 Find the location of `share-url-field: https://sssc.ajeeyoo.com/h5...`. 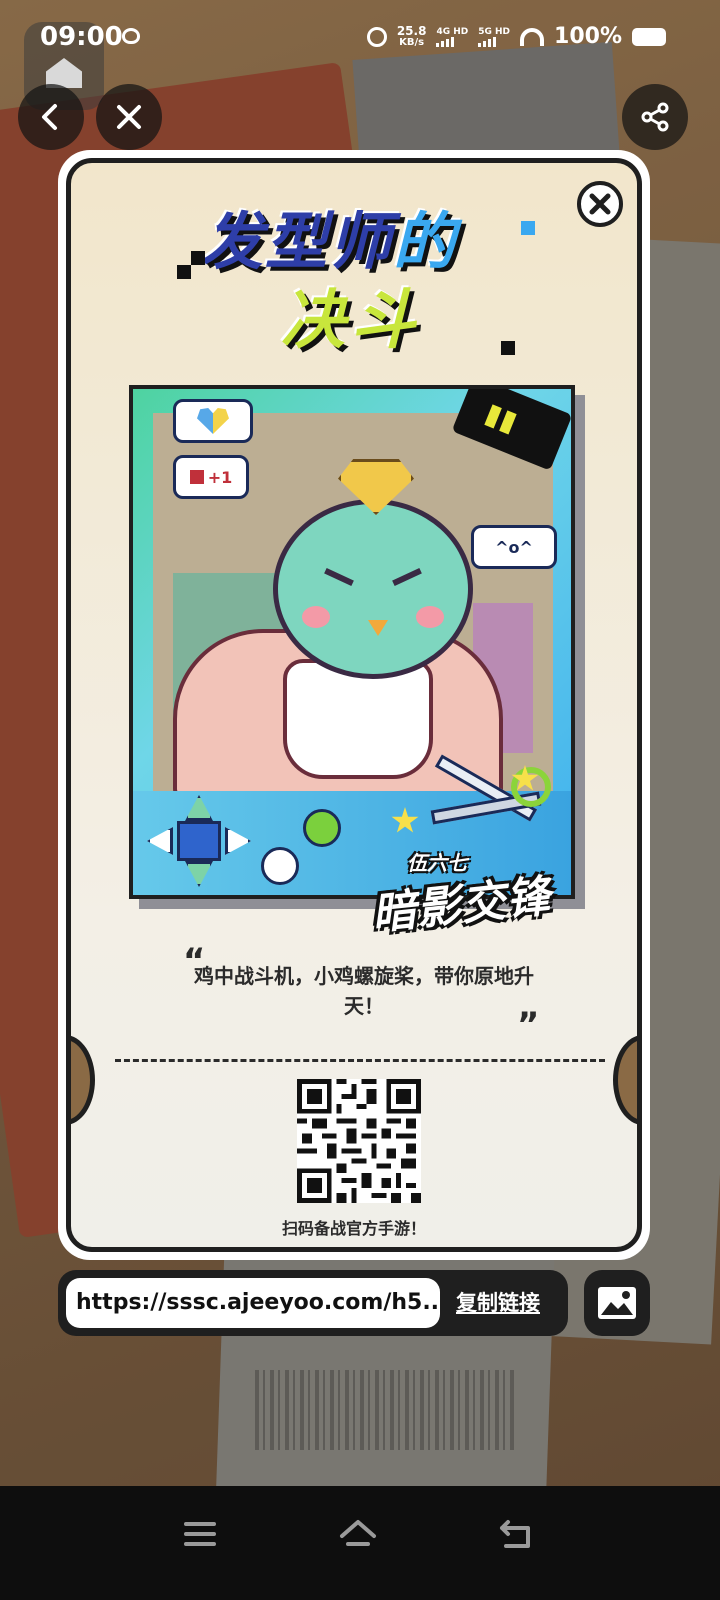

share-url-field: https://sssc.ajeeyoo.com/h5... is located at coordinates (253, 1303).